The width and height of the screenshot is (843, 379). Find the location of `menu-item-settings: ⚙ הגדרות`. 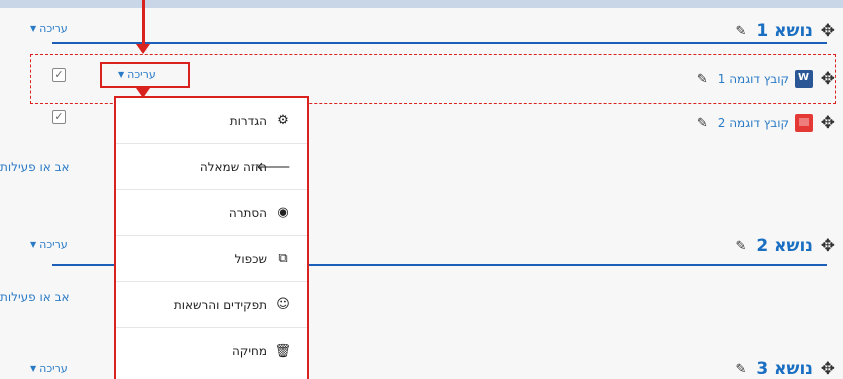

menu-item-settings: ⚙ הגדרות is located at coordinates (211, 121).